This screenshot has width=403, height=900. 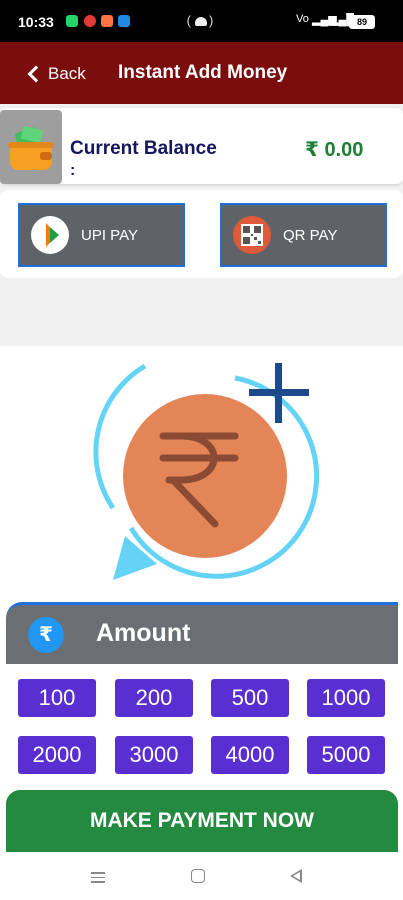 I want to click on amount-header: ₹ Amount, so click(x=202, y=633).